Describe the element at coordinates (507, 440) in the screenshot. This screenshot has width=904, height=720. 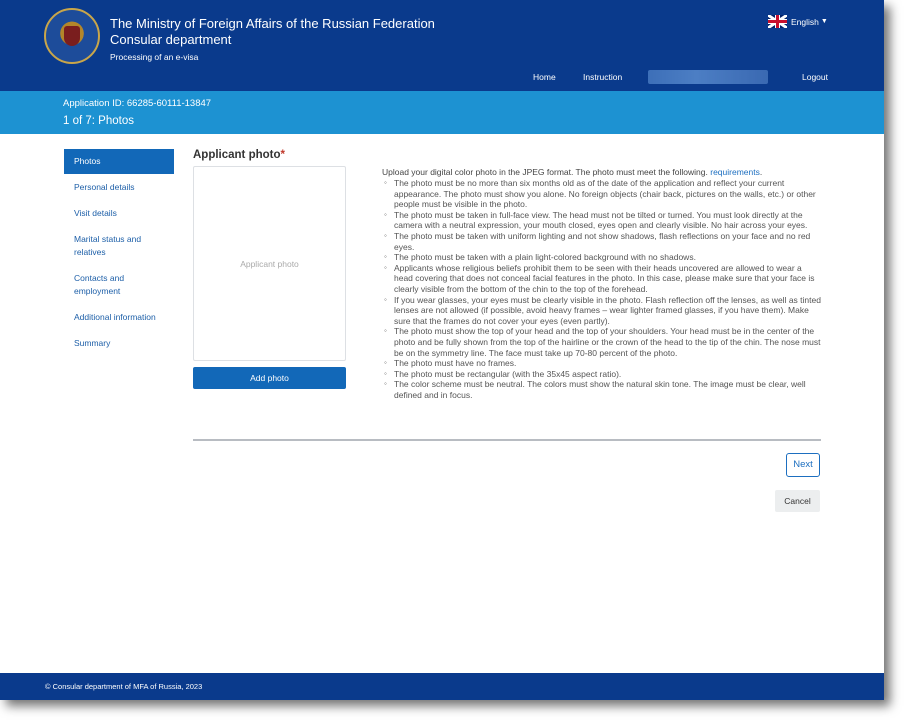
I see `section-divider` at that location.